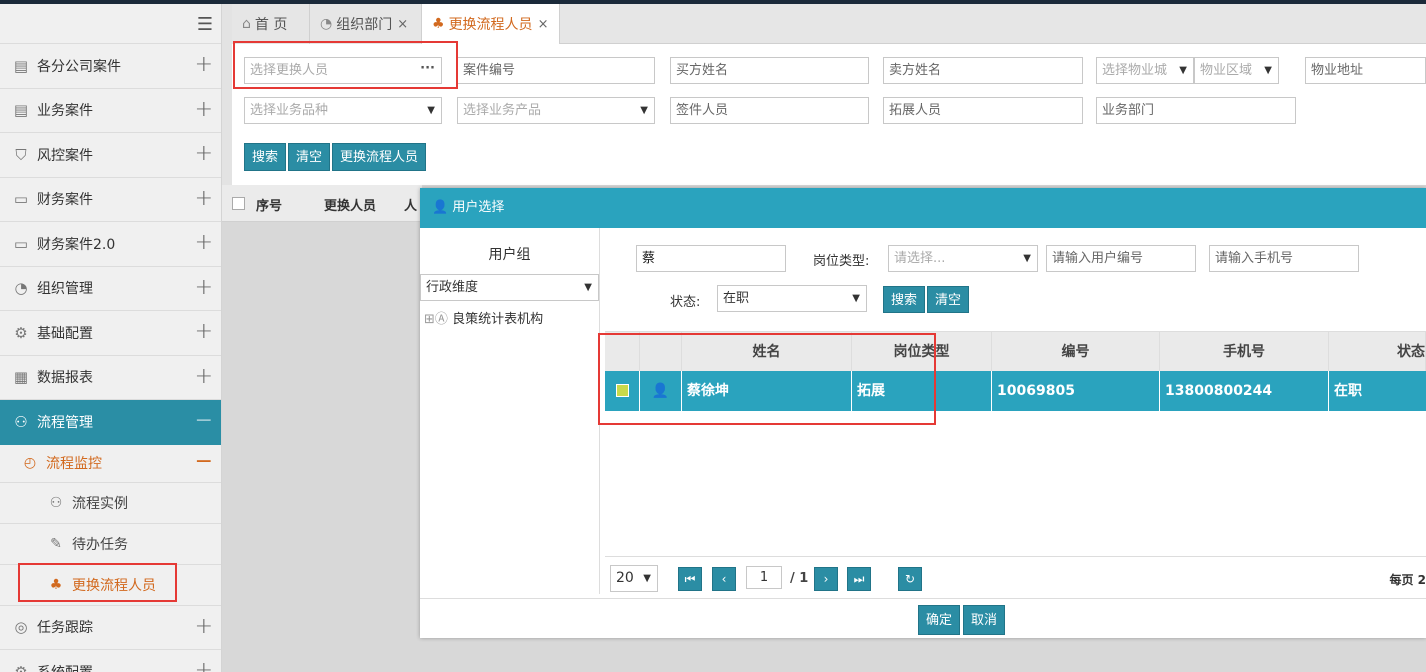  What do you see at coordinates (65, 628) in the screenshot?
I see `sidebar-item-label: 任务跟踪` at bounding box center [65, 628].